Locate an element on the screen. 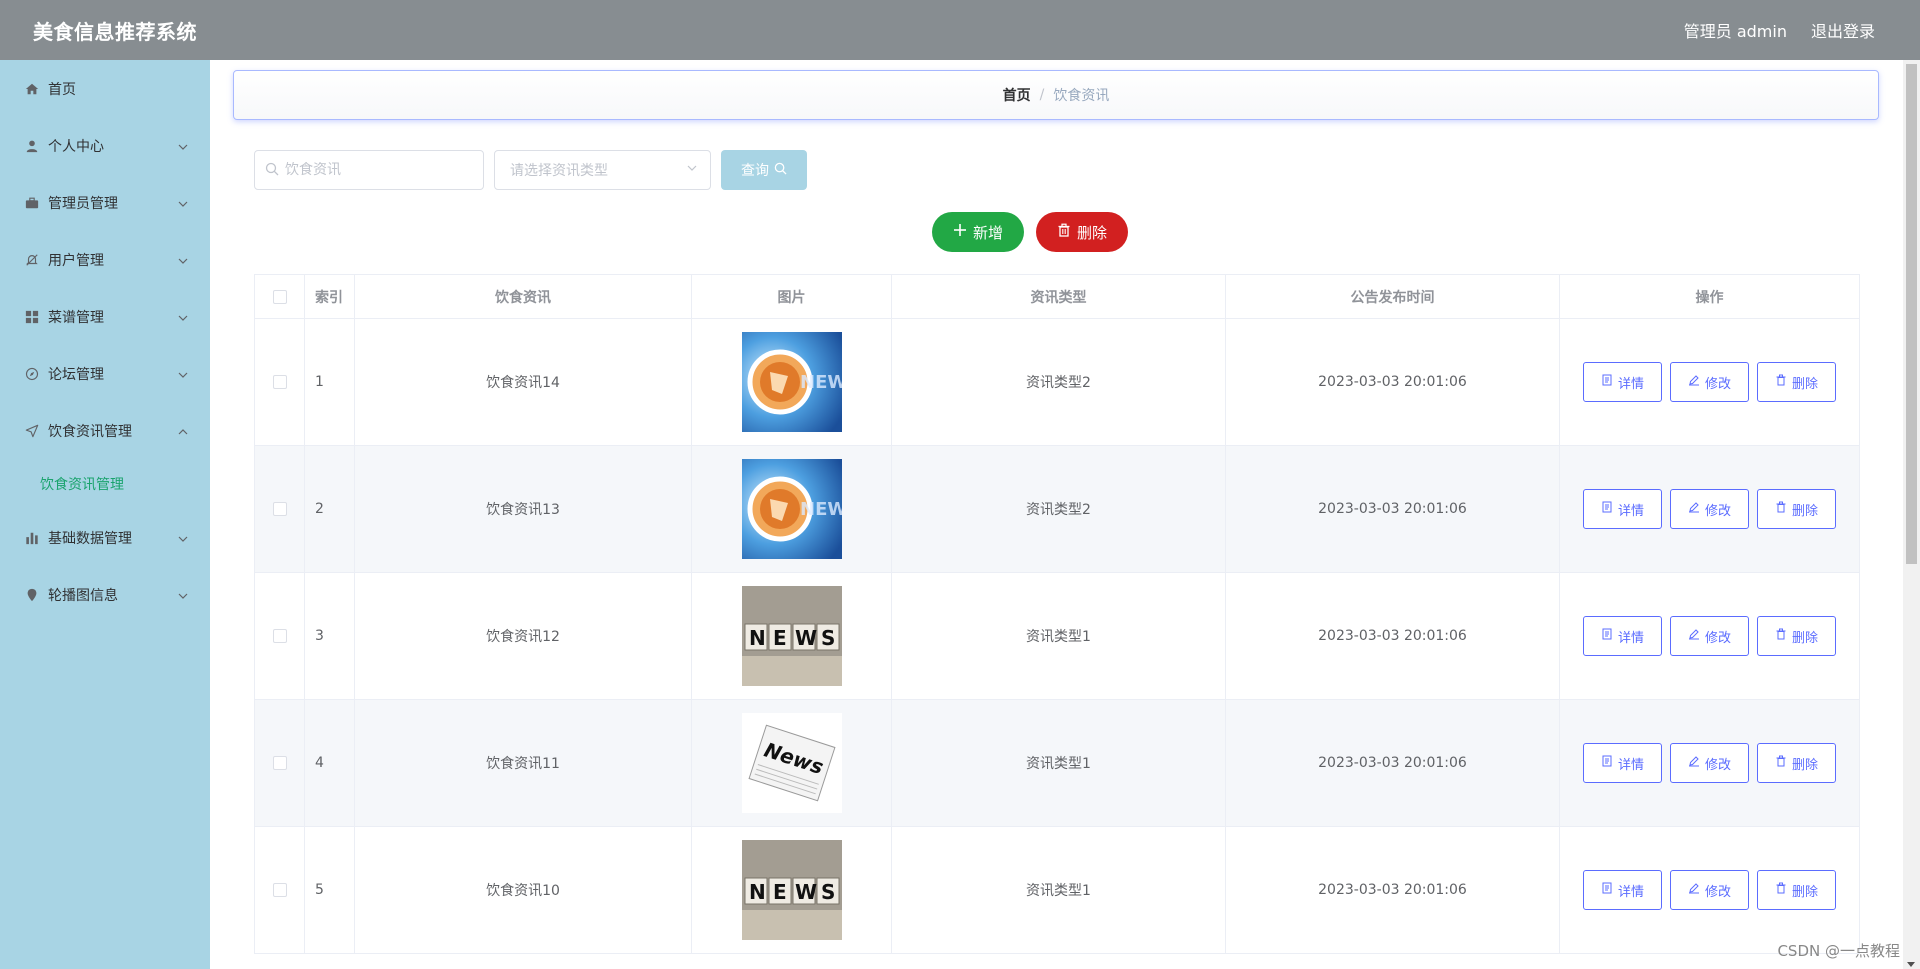 The height and width of the screenshot is (969, 1920). column-header-actions: 操作 is located at coordinates (1710, 297).